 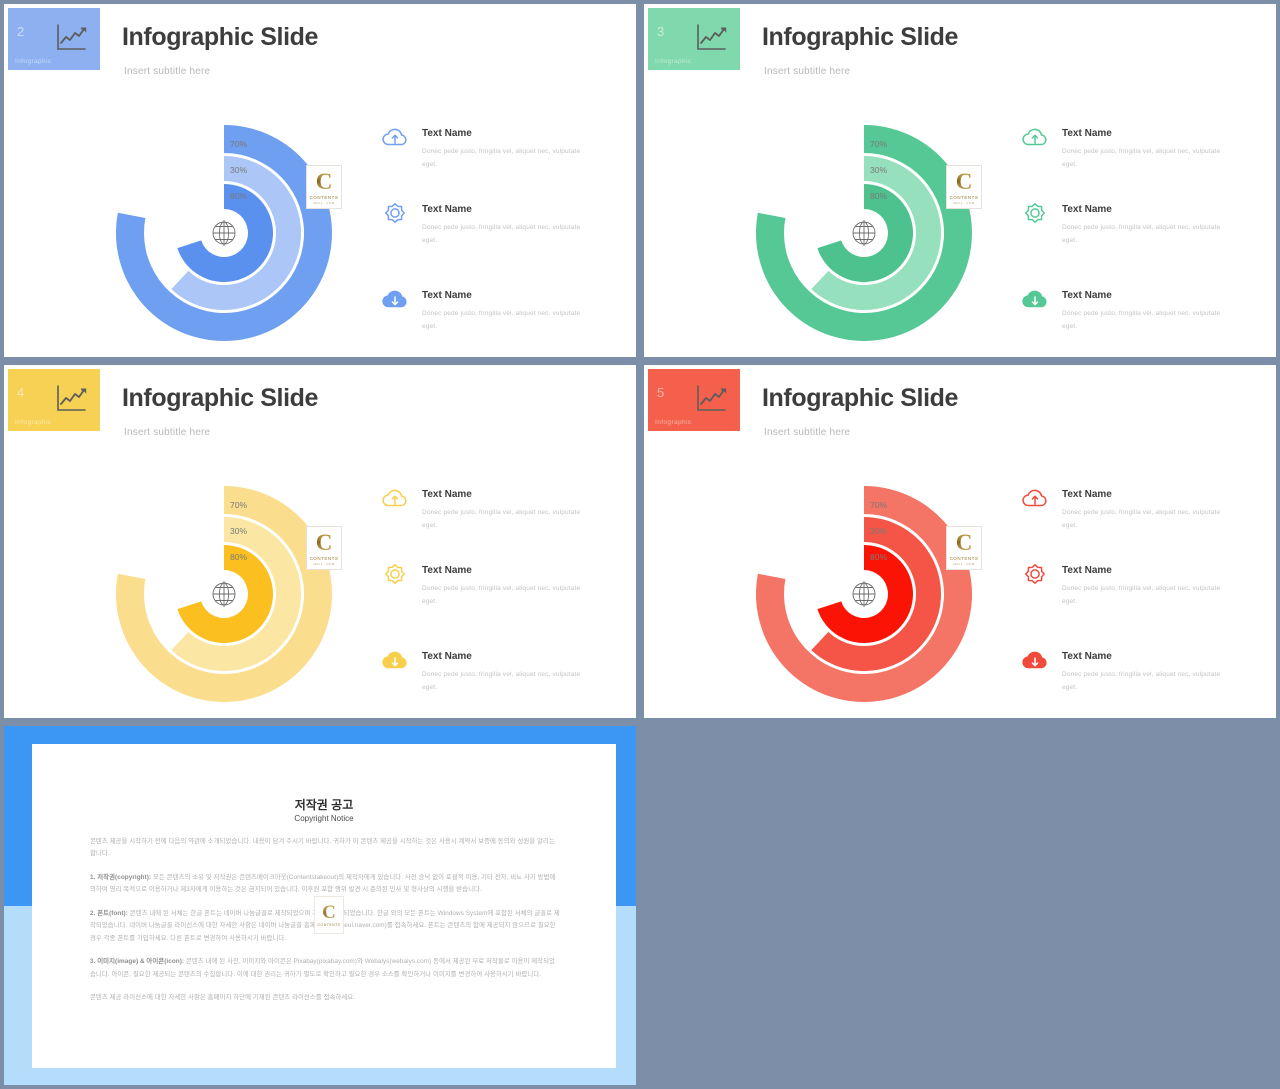 What do you see at coordinates (661, 392) in the screenshot?
I see `slide-number: 5` at bounding box center [661, 392].